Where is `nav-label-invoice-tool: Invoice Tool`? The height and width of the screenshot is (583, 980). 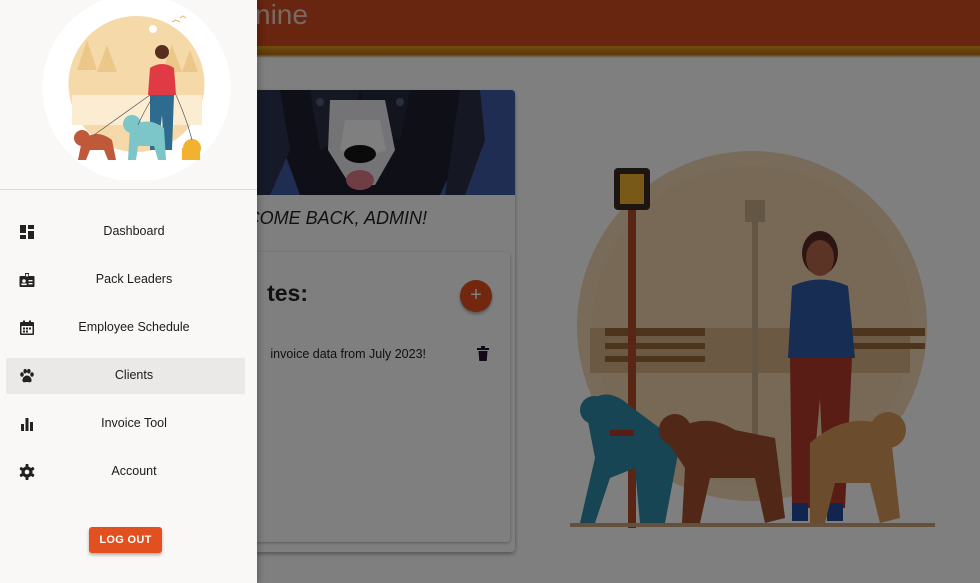
nav-label-invoice-tool: Invoice Tool is located at coordinates (134, 423).